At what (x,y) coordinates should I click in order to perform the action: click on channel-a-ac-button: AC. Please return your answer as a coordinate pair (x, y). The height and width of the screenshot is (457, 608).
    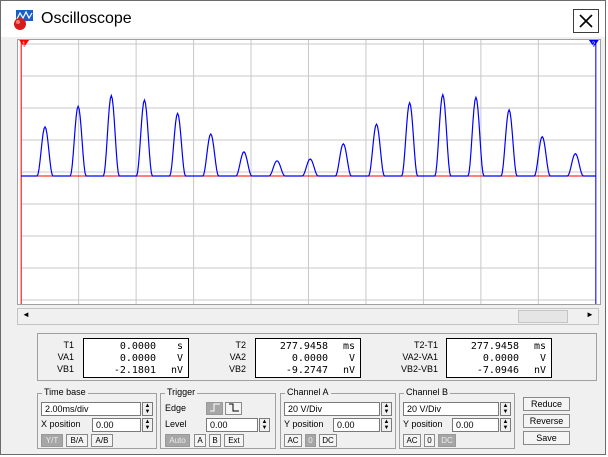
    Looking at the image, I should click on (293, 440).